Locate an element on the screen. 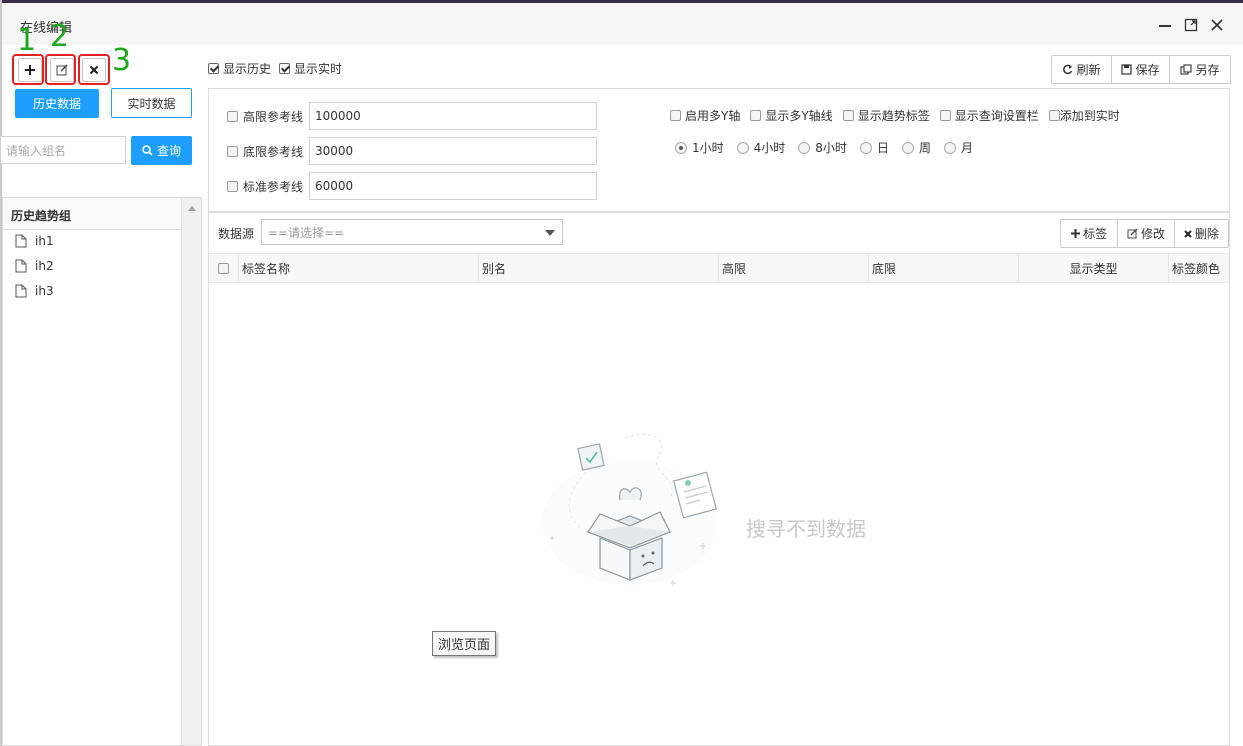  low-ref-checkbox is located at coordinates (232, 151).